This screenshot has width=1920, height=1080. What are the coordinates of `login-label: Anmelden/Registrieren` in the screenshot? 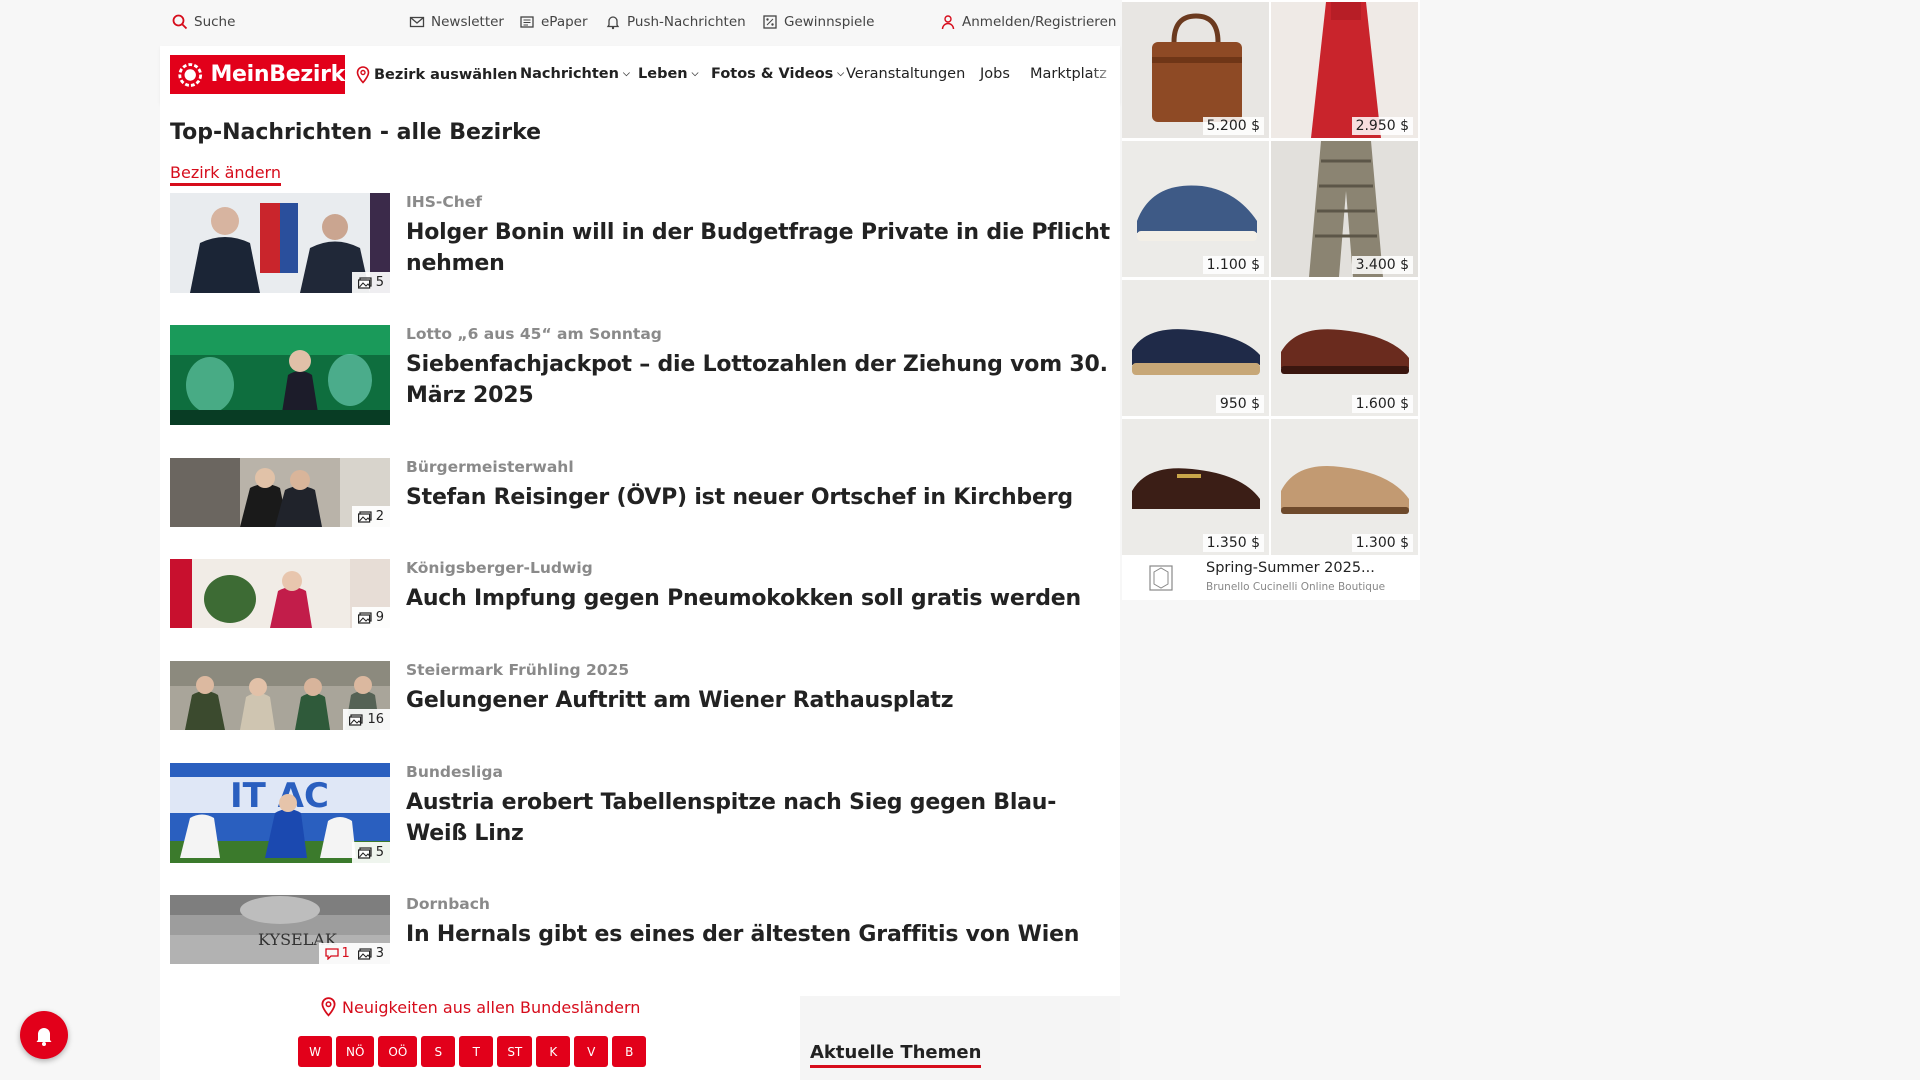 It's located at (1039, 22).